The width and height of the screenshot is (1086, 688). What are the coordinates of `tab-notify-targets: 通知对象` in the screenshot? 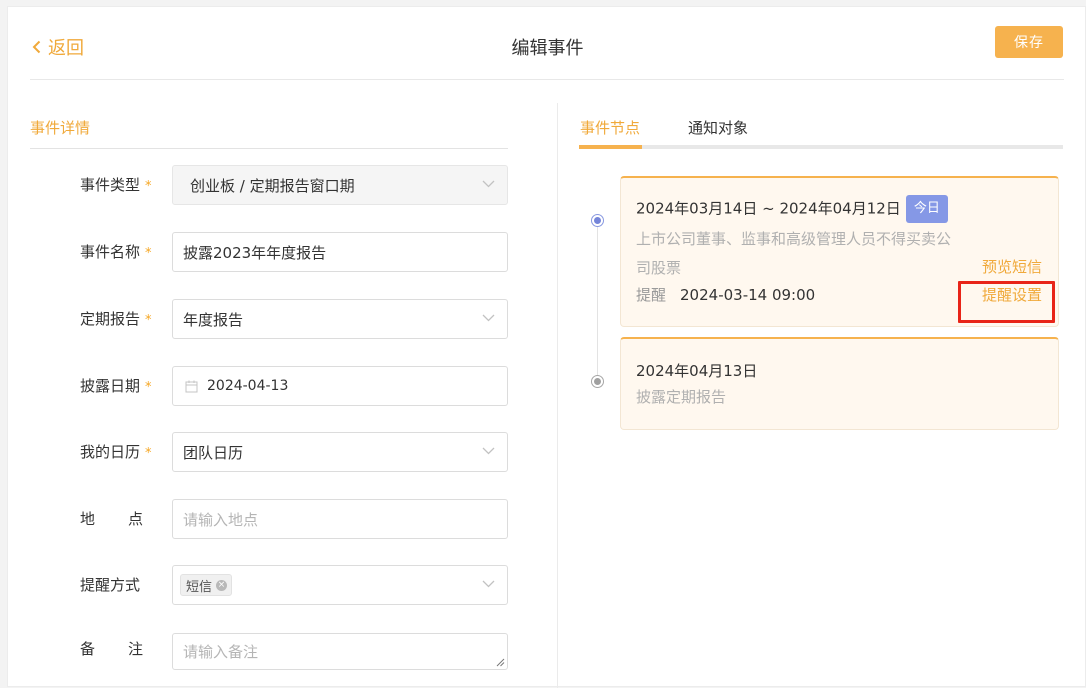 It's located at (718, 127).